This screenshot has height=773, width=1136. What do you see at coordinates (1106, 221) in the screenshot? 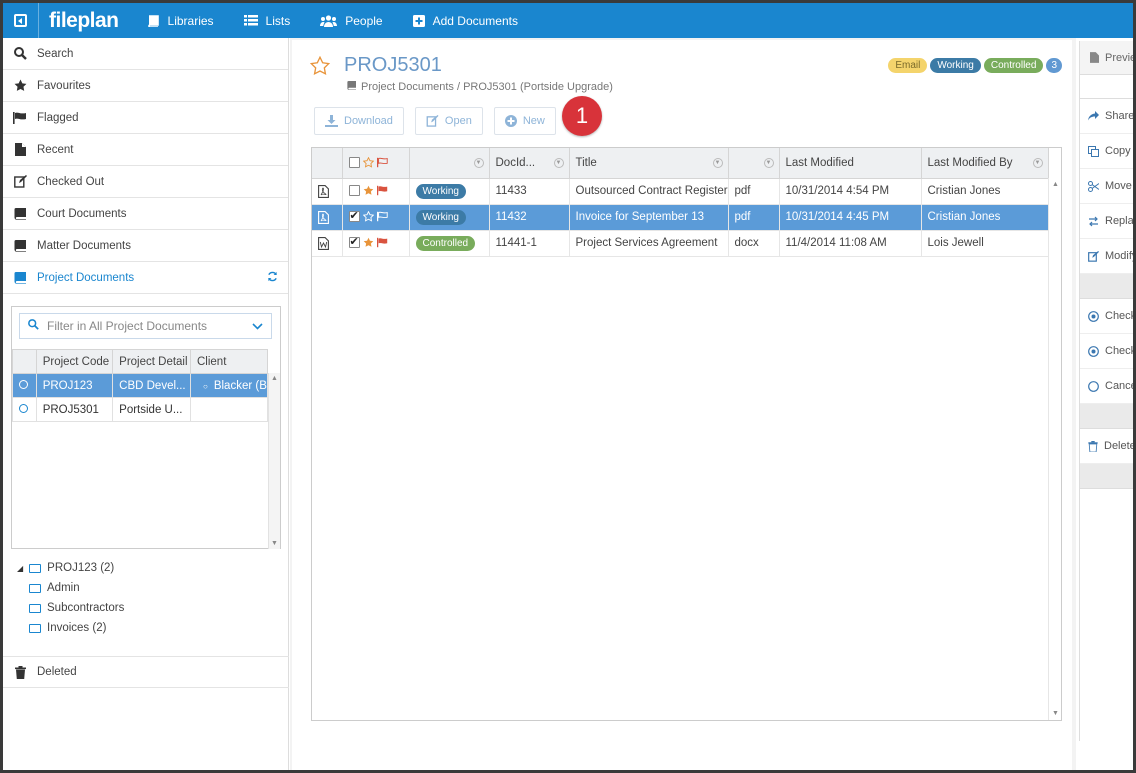
I see `replace-action: Replac` at bounding box center [1106, 221].